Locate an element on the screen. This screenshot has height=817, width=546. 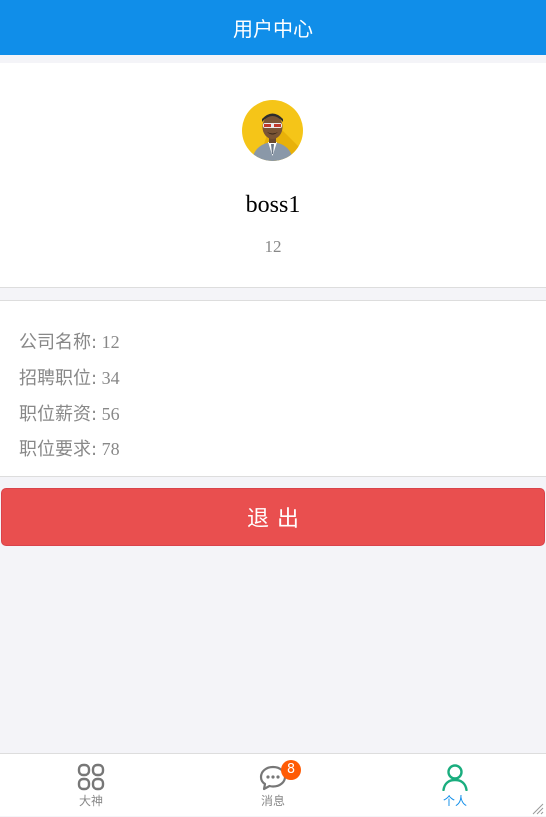
page-title: 用户中心 is located at coordinates (273, 29).